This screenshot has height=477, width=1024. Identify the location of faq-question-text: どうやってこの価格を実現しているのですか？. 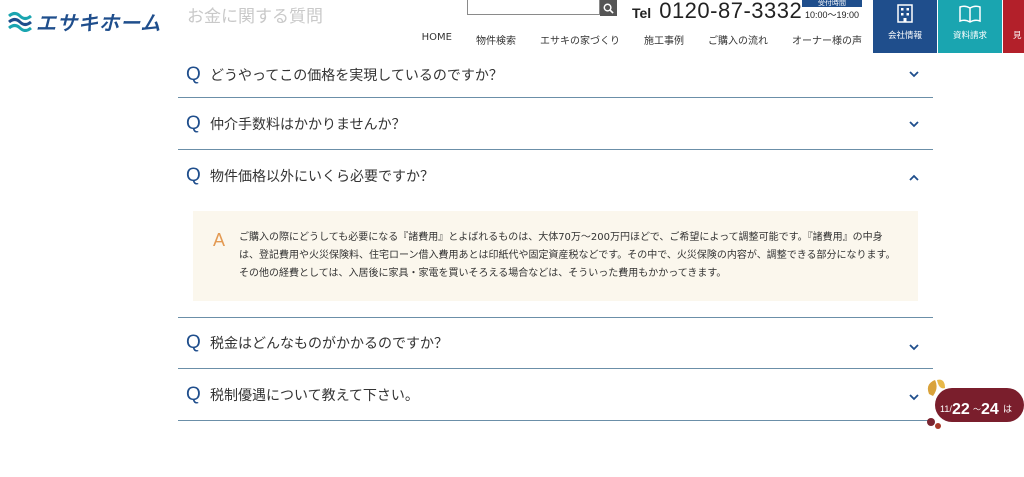
(356, 76).